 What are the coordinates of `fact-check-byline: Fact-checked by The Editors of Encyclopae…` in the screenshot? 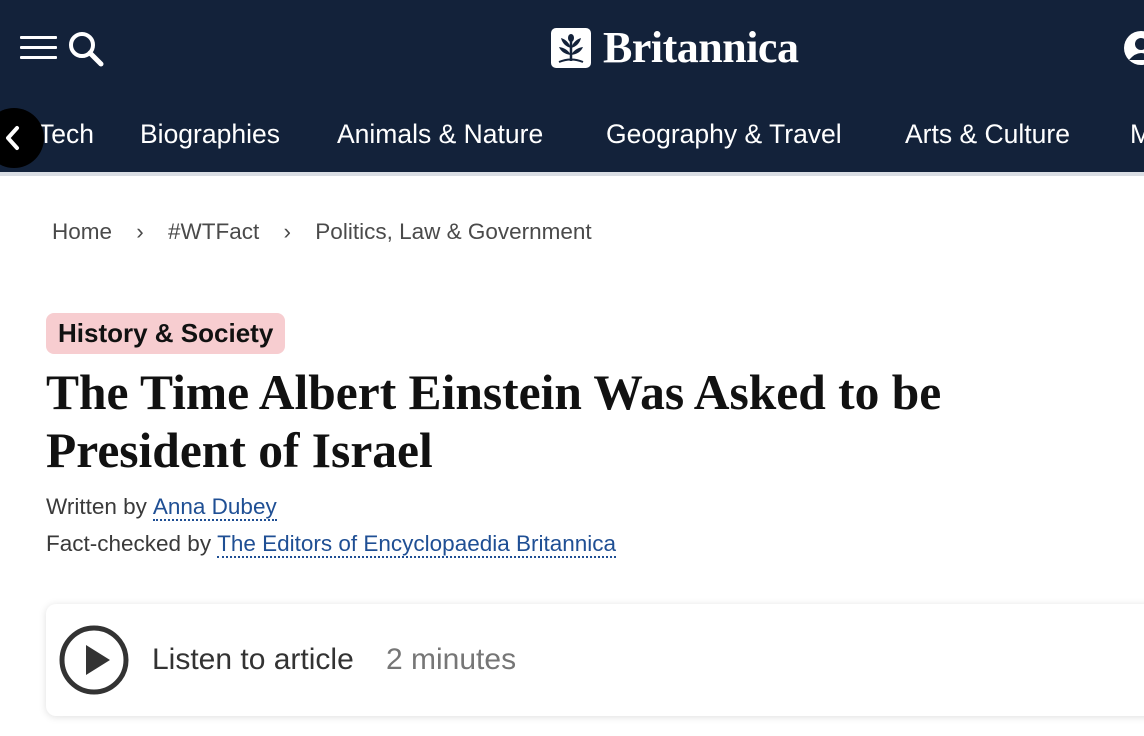 It's located at (331, 544).